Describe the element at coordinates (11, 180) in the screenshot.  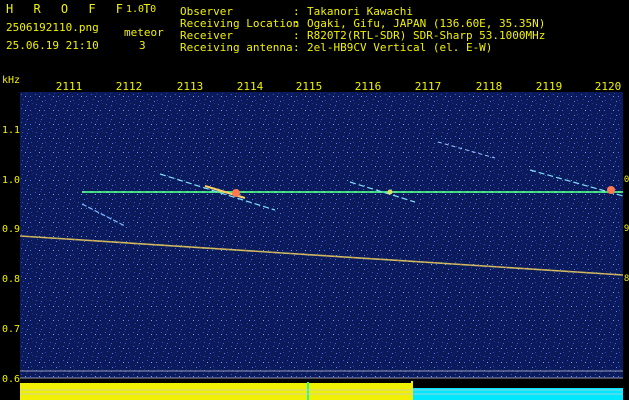
I see `freq-tick: 1.0` at that location.